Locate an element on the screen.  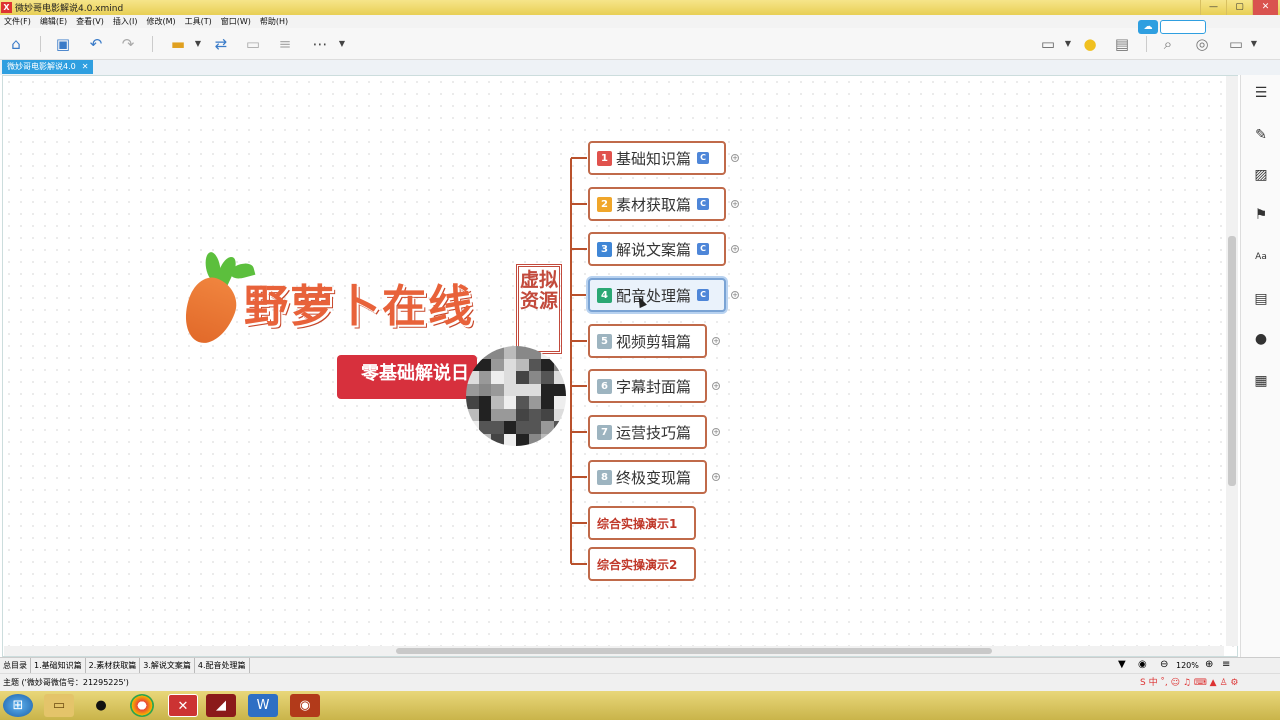
more-icon: ⋯ is located at coordinates (320, 44).